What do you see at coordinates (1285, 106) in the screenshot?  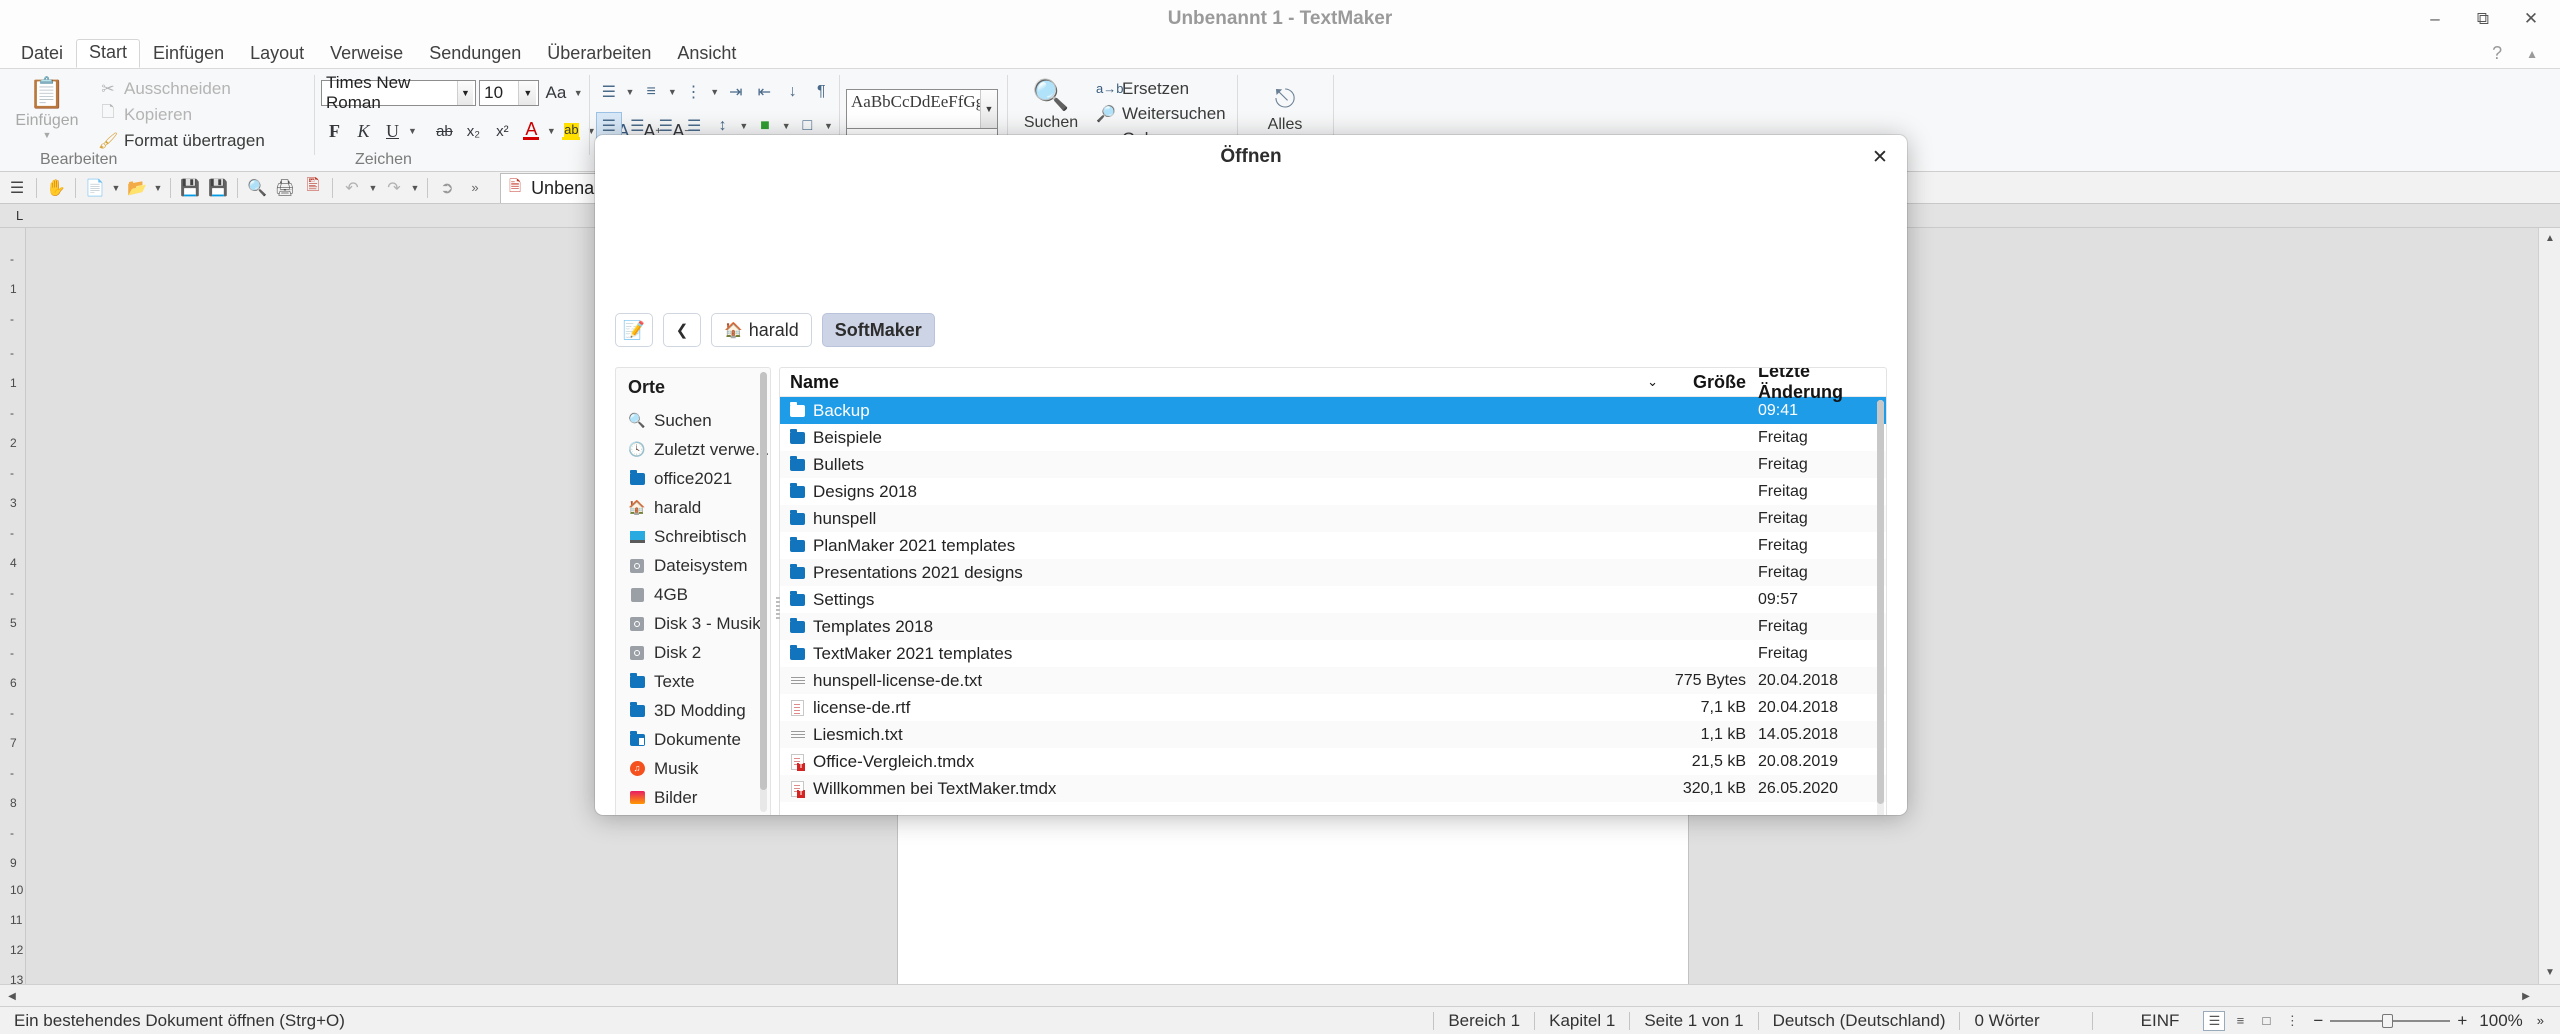 I see `select-all-button: ⎋ Alles` at bounding box center [1285, 106].